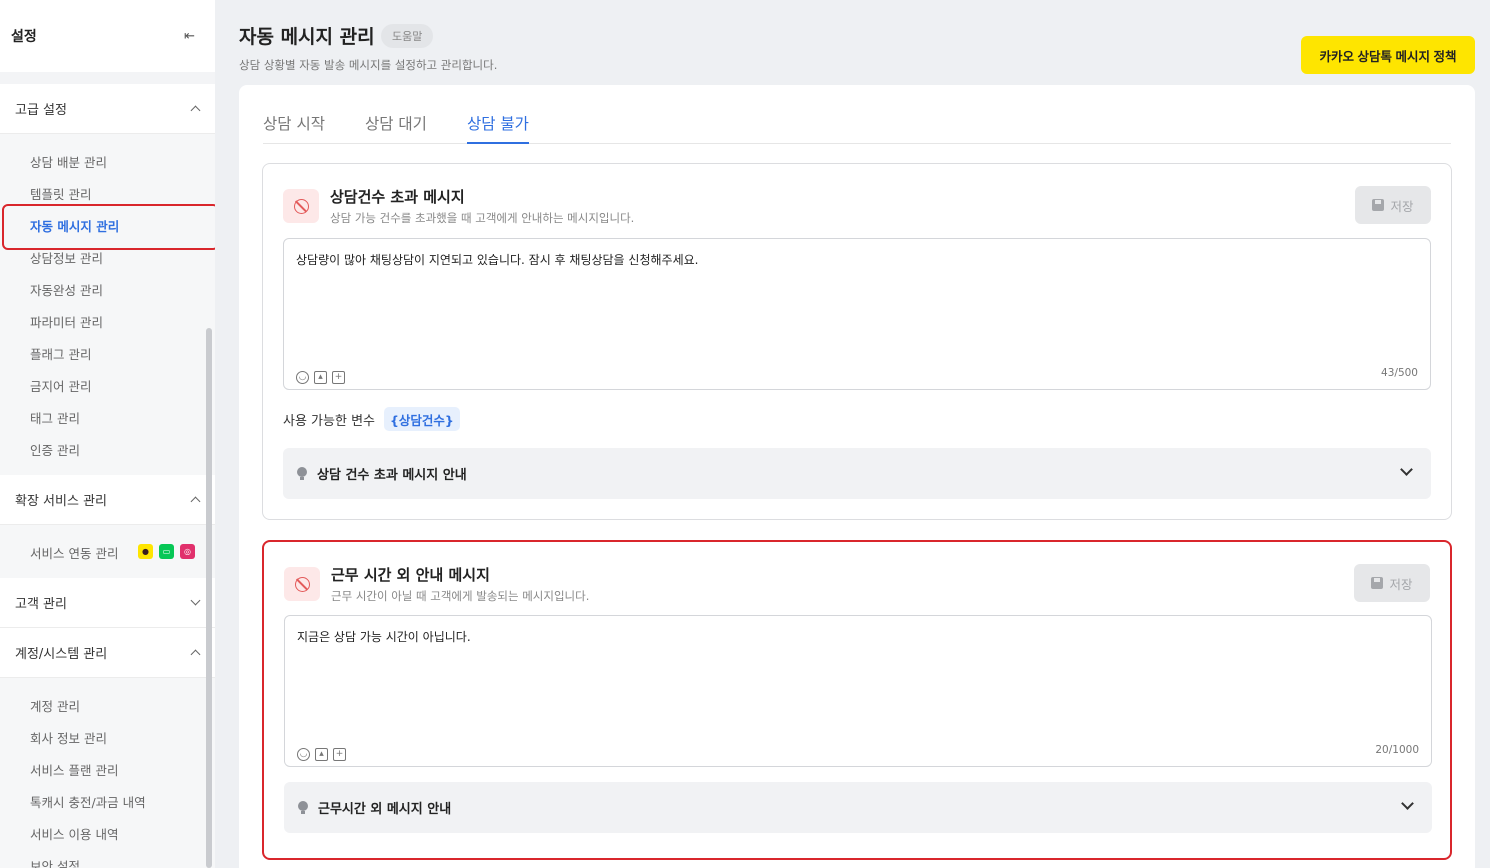  Describe the element at coordinates (24, 37) in the screenshot. I see `sidebar-title: 설정` at that location.